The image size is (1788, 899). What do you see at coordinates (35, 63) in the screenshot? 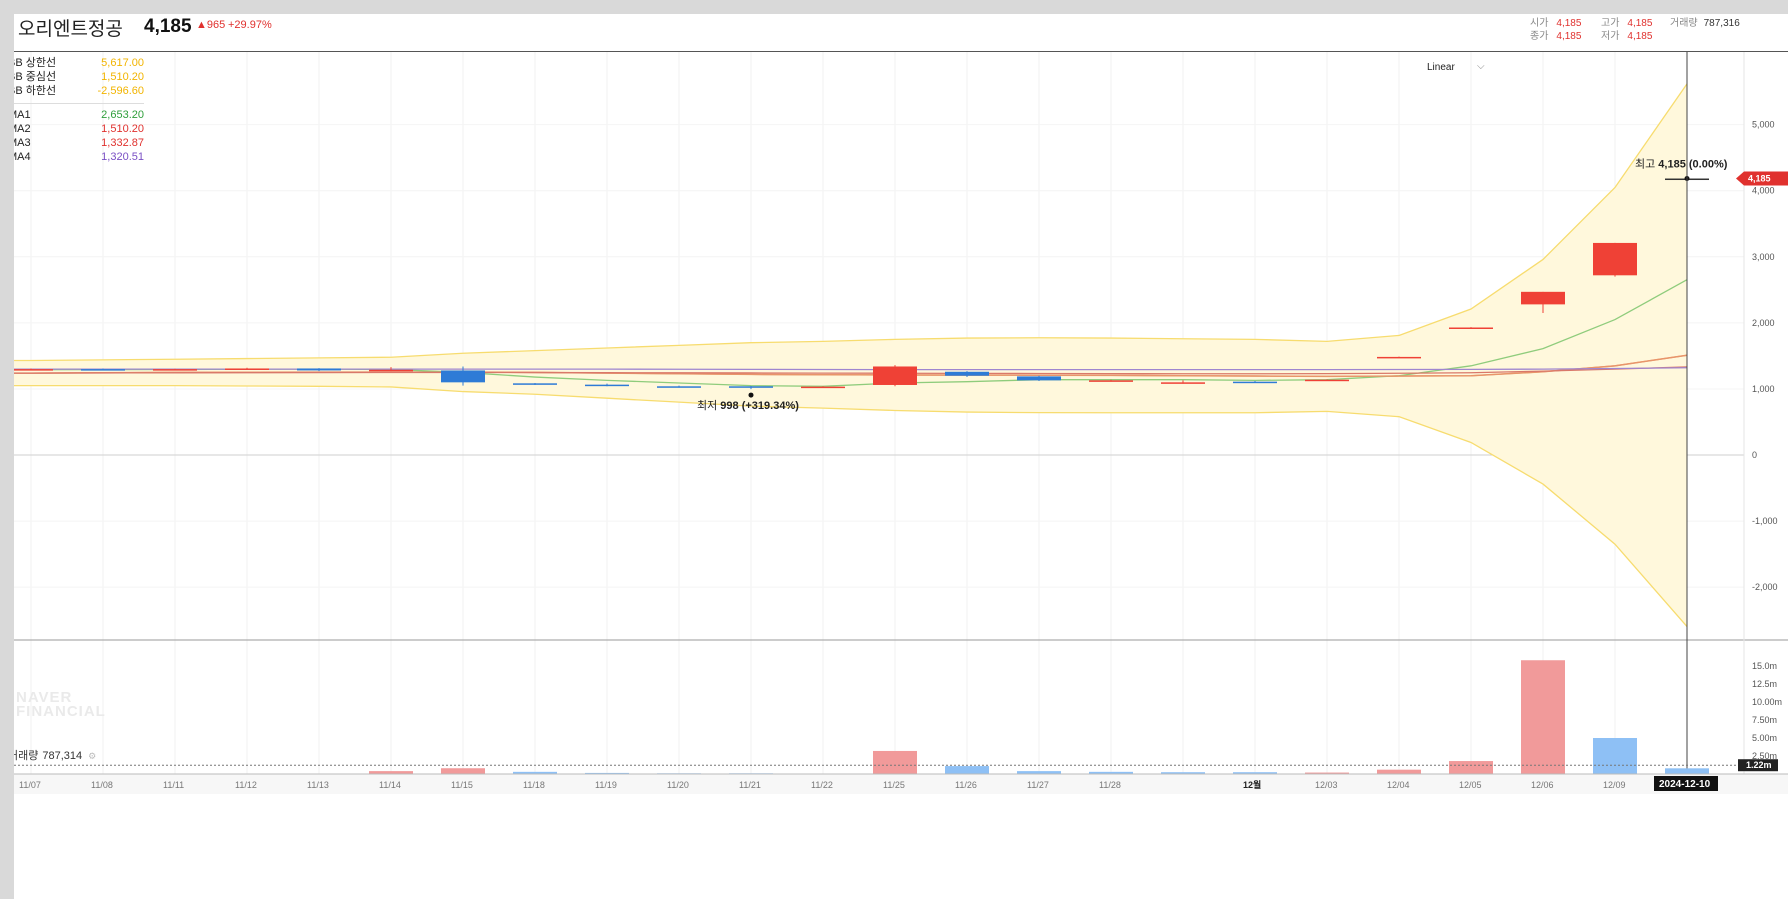
I see `legend-name: BB 상한선` at bounding box center [35, 63].